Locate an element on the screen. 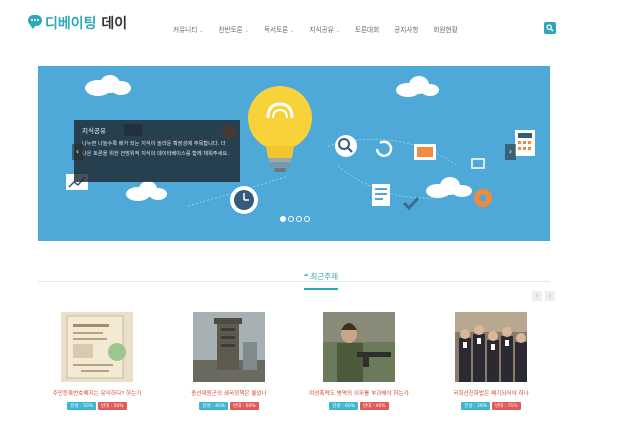  recent-section-header: ❝ 최근주제 is located at coordinates (321, 277).